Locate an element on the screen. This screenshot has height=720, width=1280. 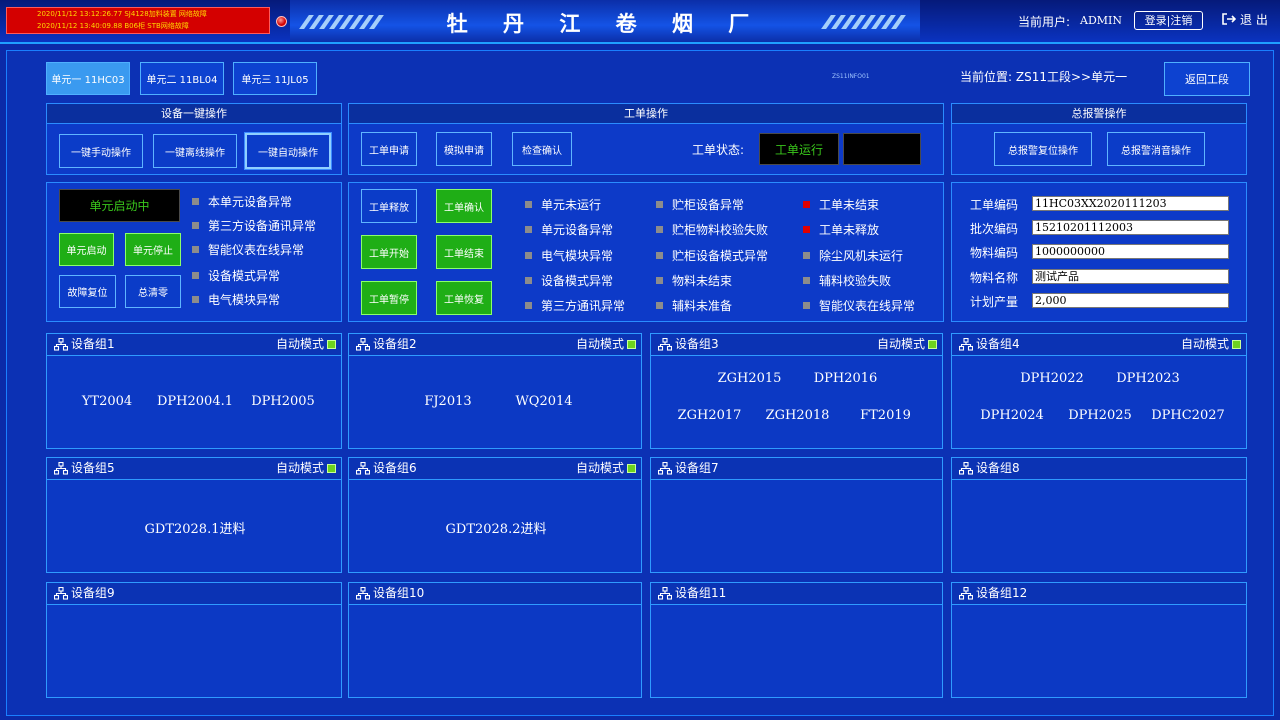
order-status-extra is located at coordinates (882, 149).